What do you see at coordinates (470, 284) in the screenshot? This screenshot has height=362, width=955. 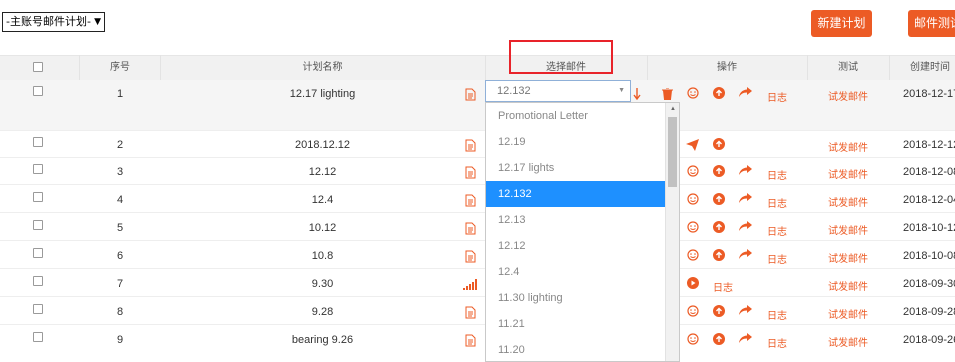 I see `signal-bars-icon` at bounding box center [470, 284].